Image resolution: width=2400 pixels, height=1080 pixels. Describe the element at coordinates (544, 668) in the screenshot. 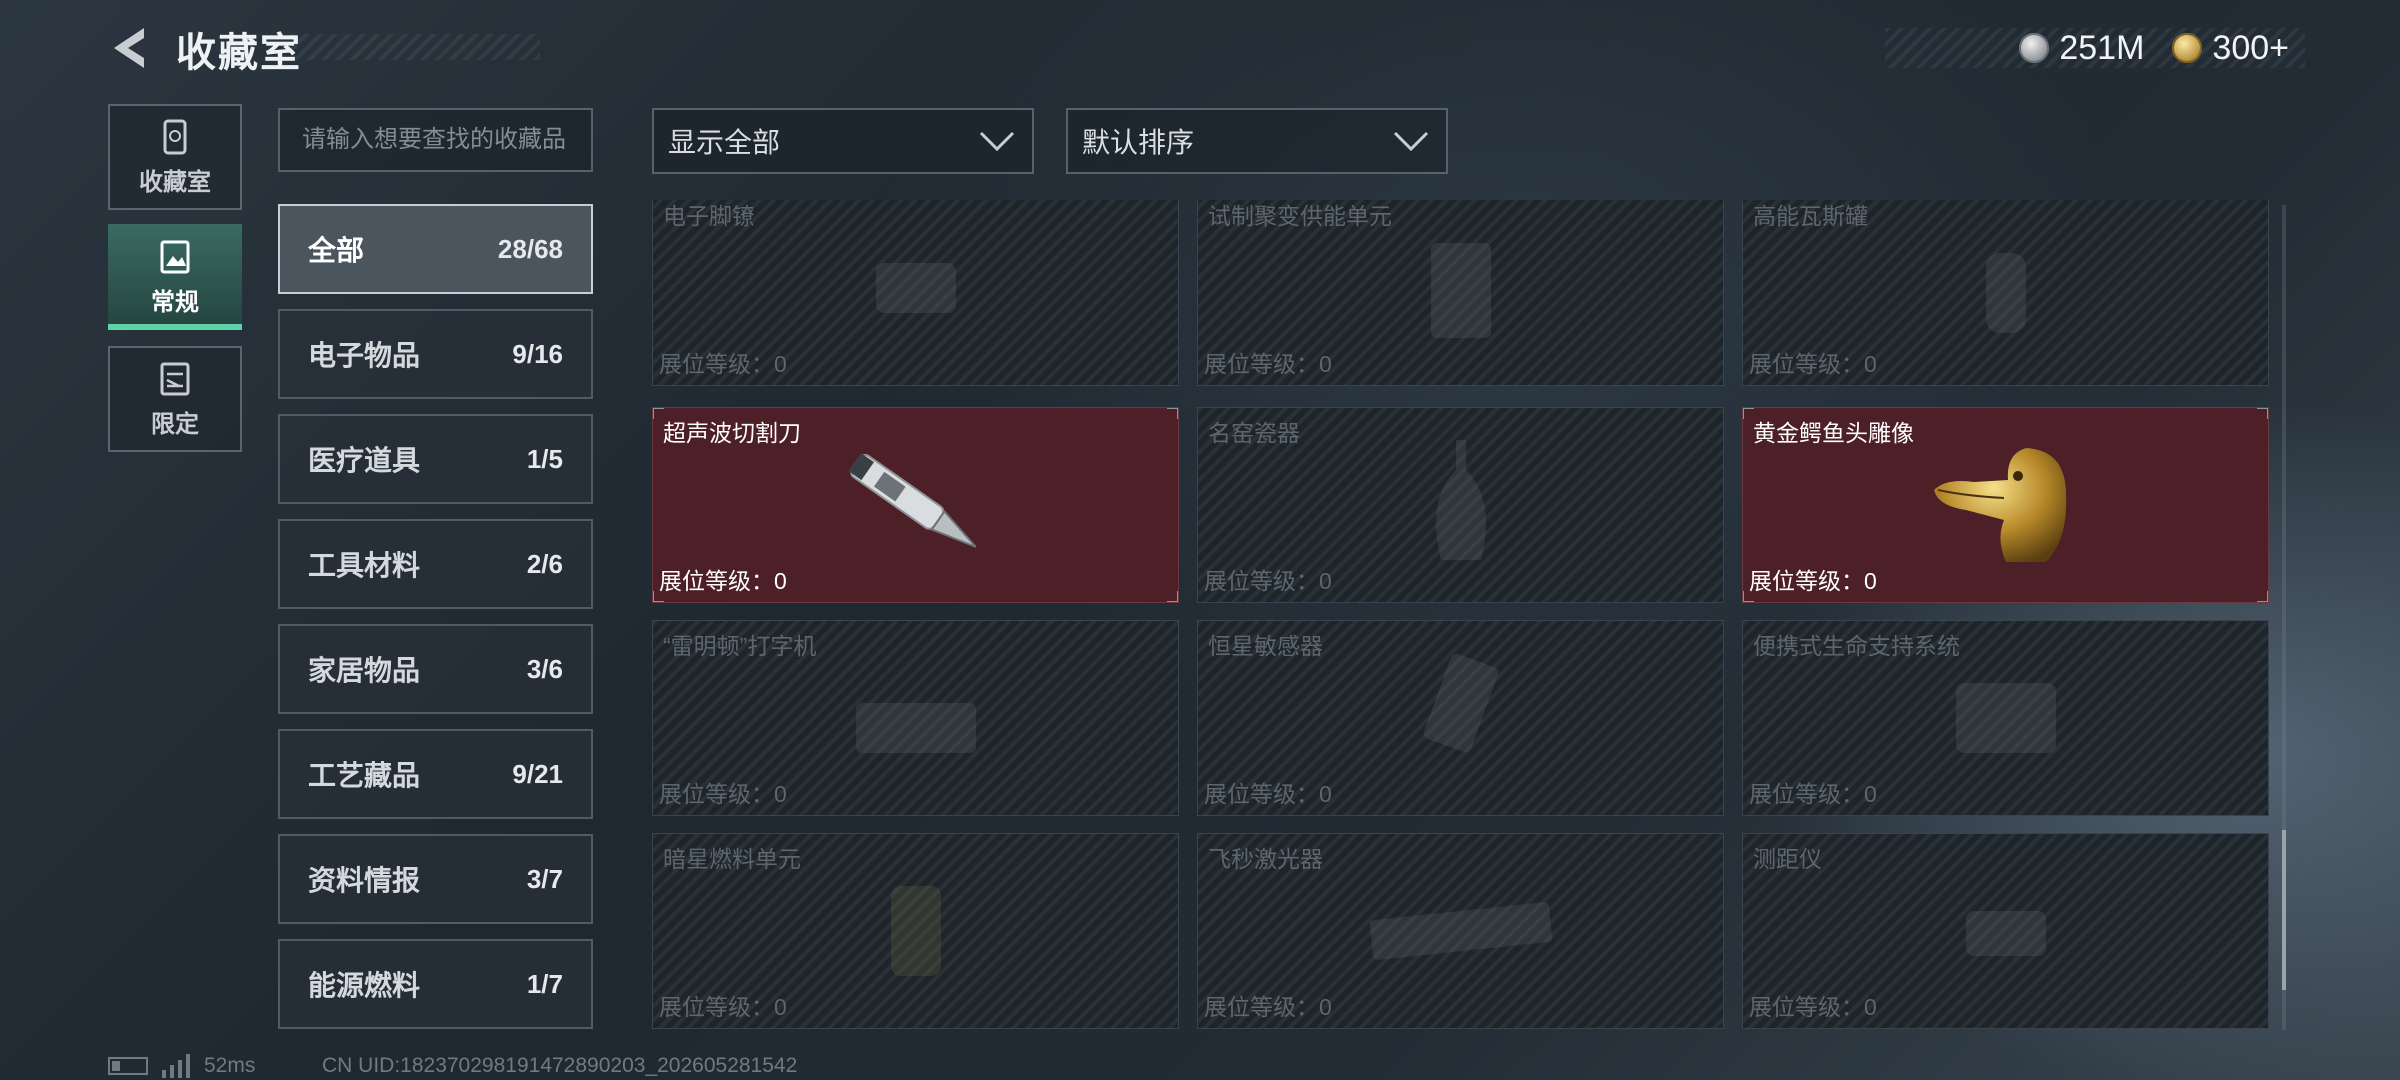

I see `category-count: 3/6` at that location.